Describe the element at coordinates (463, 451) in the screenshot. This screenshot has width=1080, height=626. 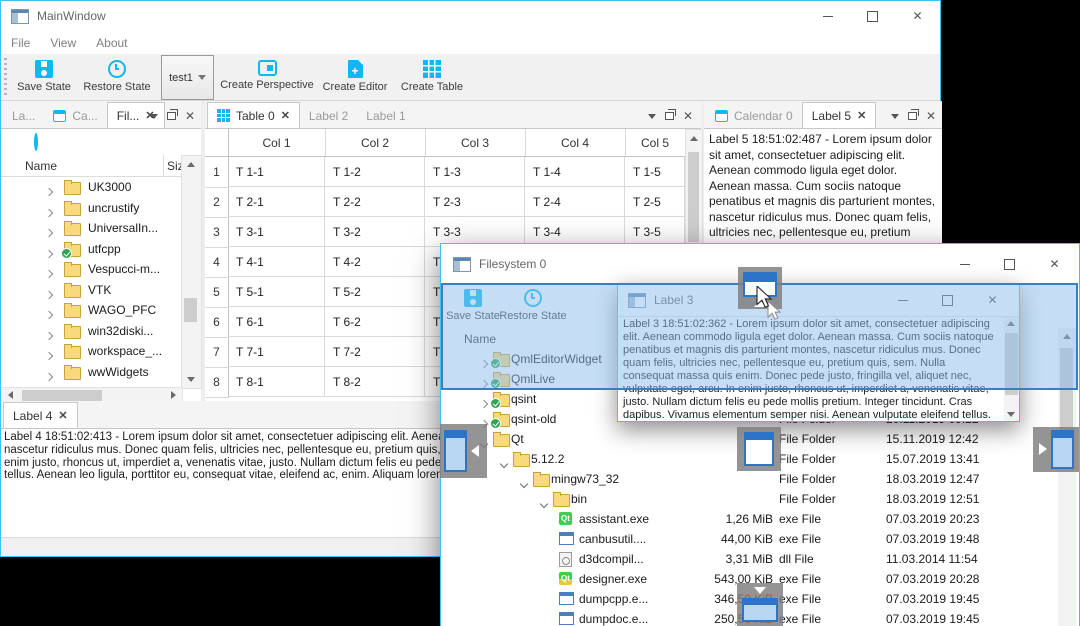
I see `drop-indicator-left` at that location.